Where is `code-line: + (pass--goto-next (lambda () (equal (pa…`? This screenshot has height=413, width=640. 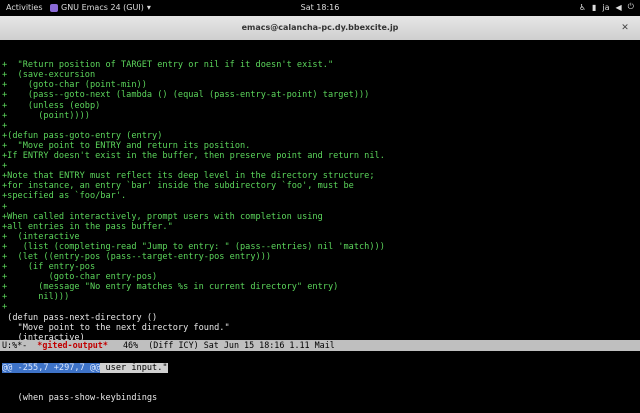
code-line: + (pass--goto-next (lambda () (equal (pa… is located at coordinates (186, 95).